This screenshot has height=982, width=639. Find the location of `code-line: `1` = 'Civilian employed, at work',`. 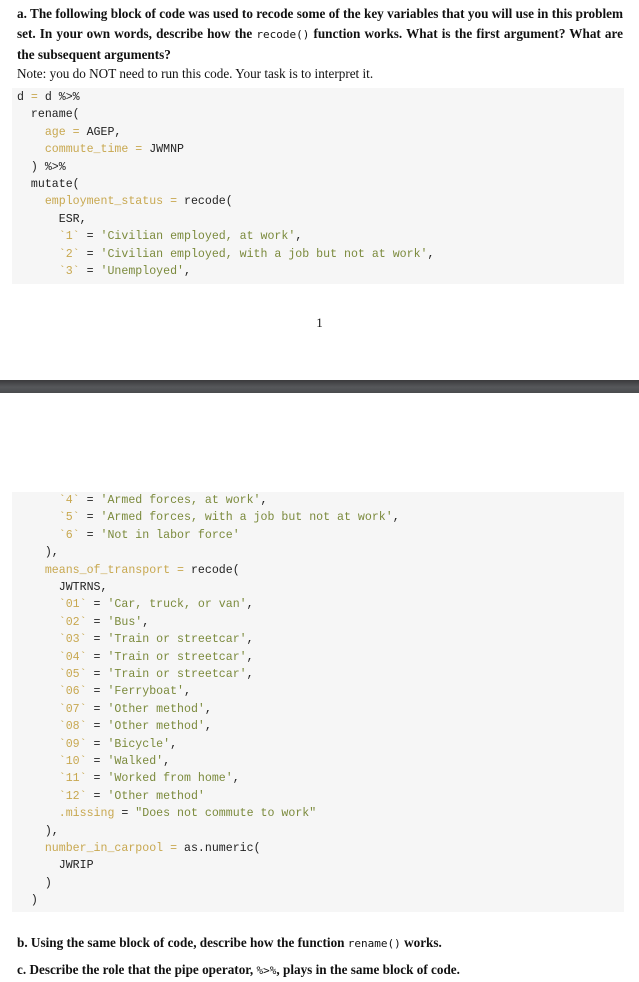

code-line: `1` = 'Civilian employed, at work', is located at coordinates (160, 236).